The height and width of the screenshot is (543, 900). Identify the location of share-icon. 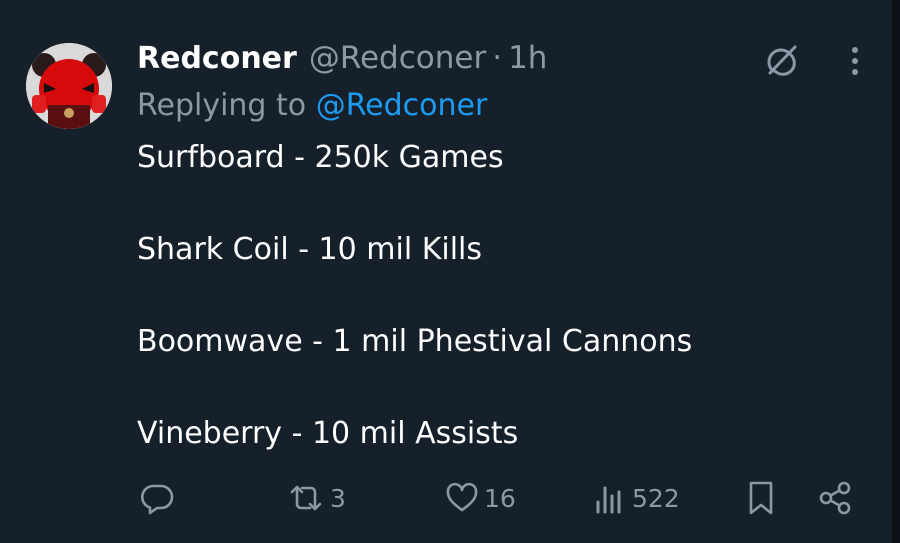
(835, 498).